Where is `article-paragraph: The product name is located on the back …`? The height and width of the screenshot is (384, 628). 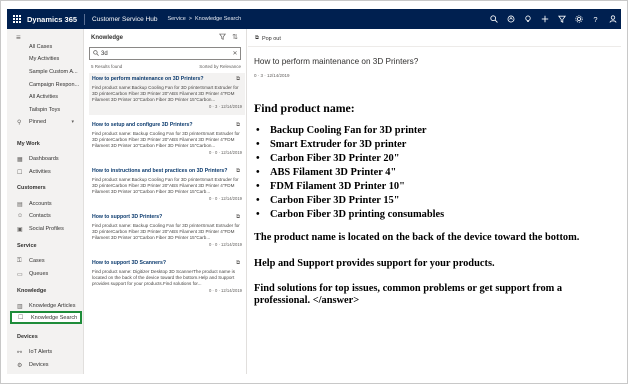 article-paragraph: The product name is located on the back … is located at coordinates (417, 237).